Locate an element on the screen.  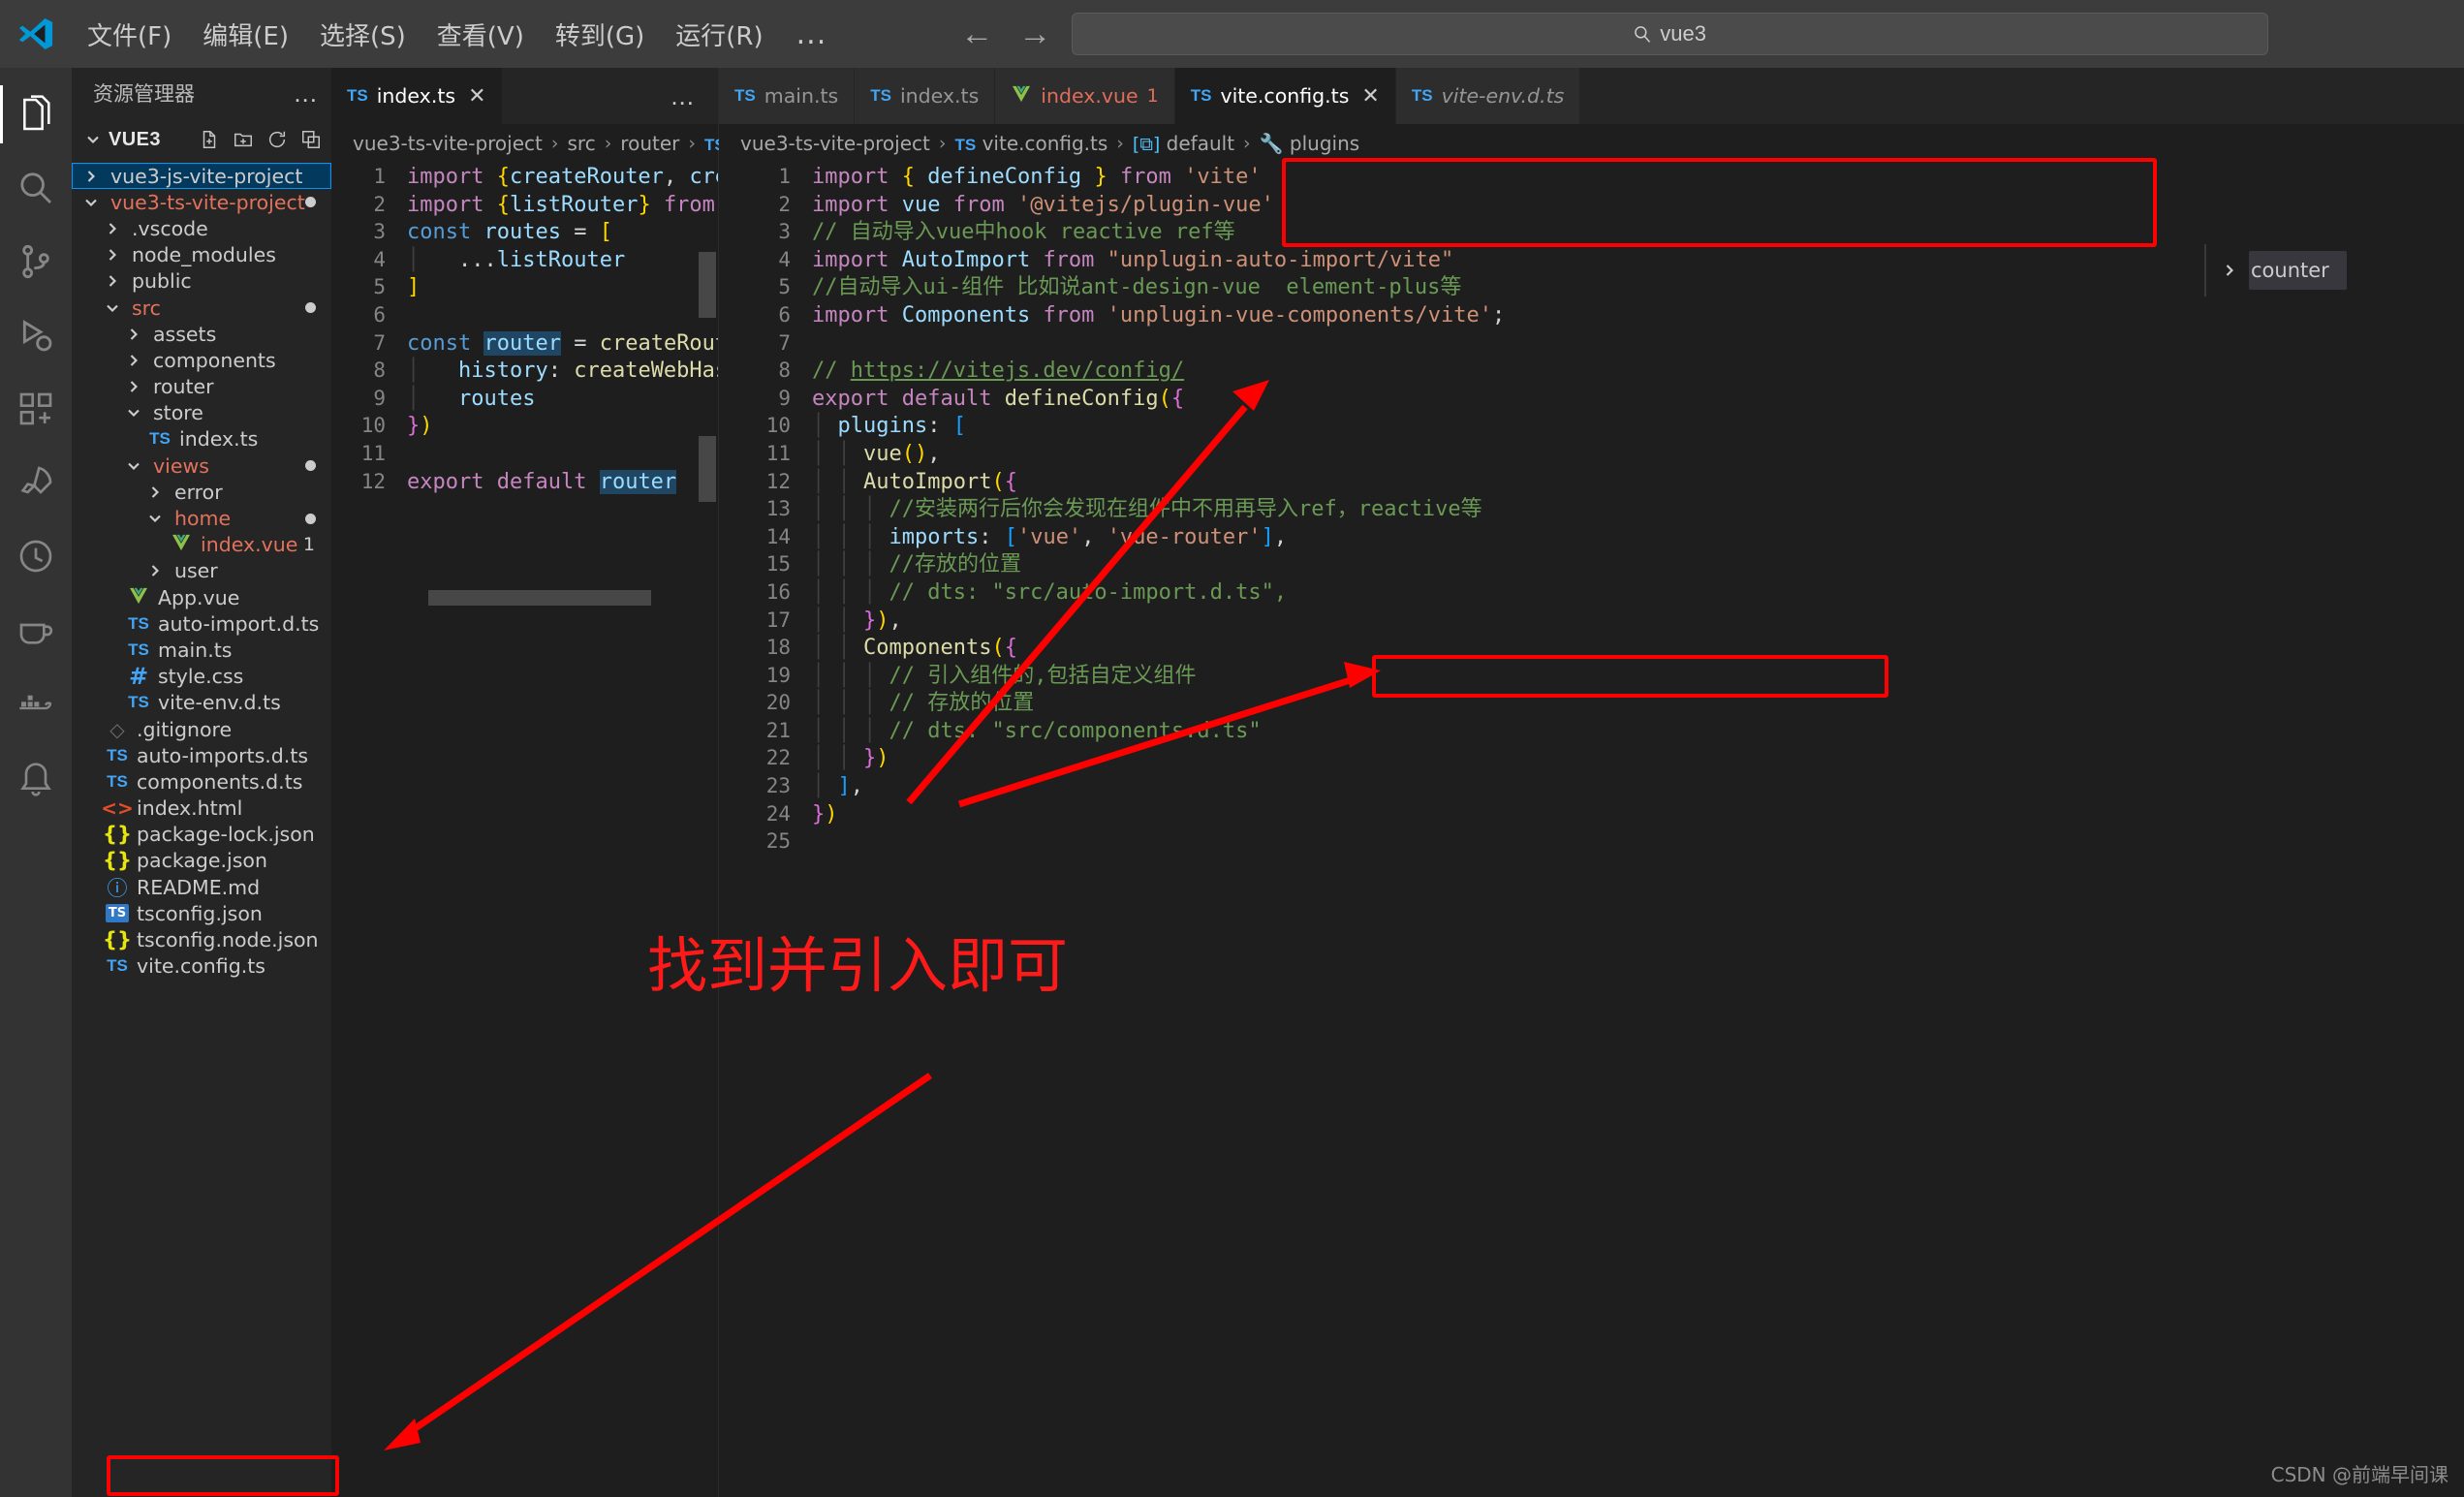
code-line: 18 │ │ Components({ is located at coordinates (1591, 648).